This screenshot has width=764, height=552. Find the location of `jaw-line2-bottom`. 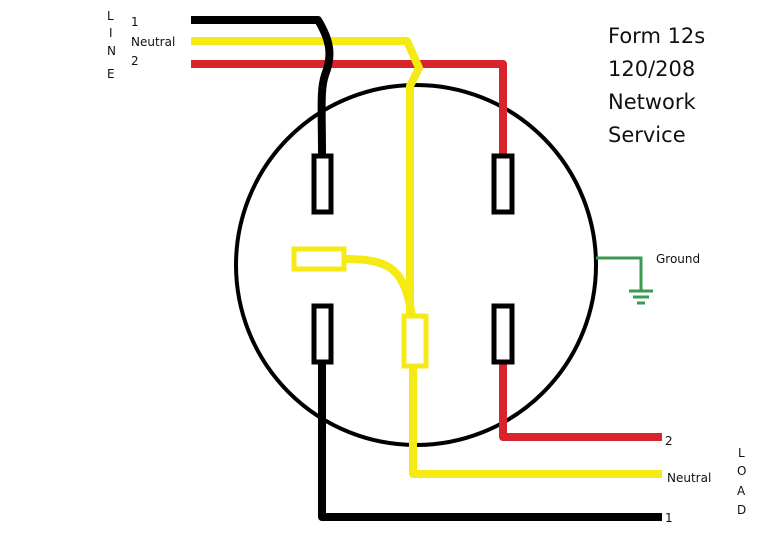

jaw-line2-bottom is located at coordinates (503, 334).